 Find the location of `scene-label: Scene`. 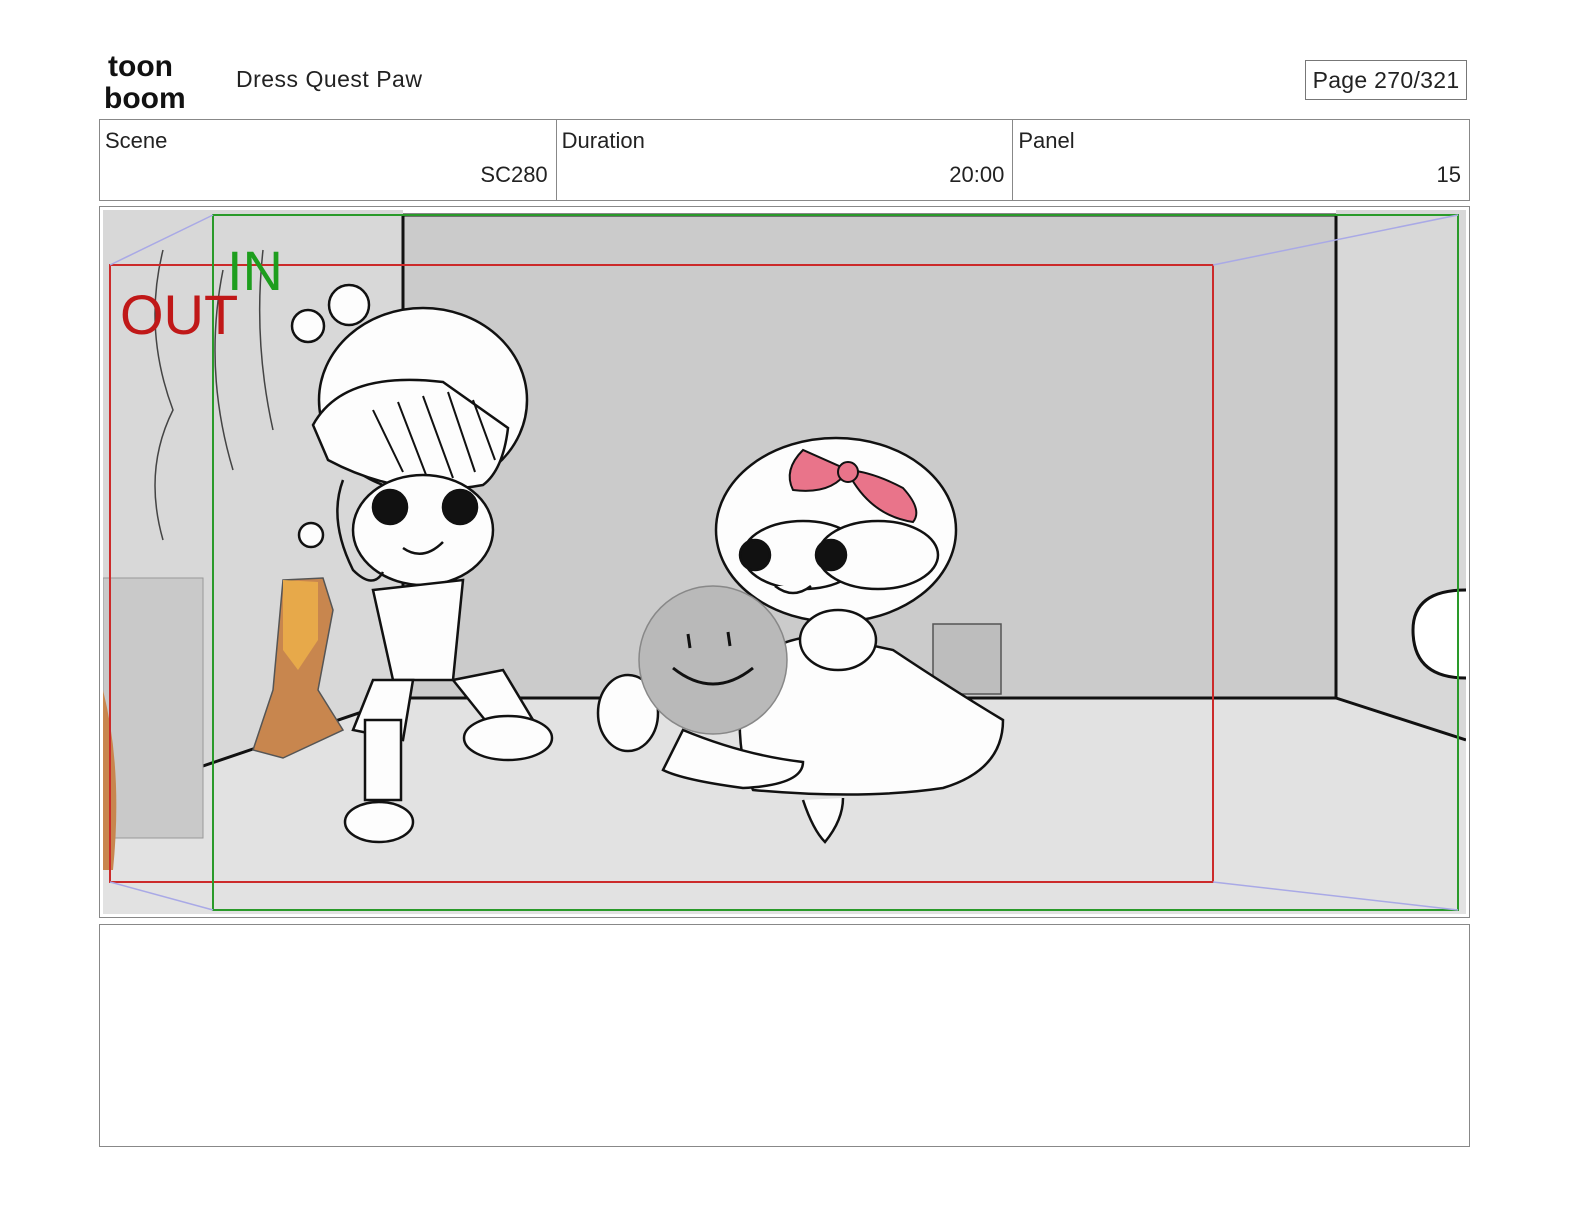

scene-label: Scene is located at coordinates (136, 140).